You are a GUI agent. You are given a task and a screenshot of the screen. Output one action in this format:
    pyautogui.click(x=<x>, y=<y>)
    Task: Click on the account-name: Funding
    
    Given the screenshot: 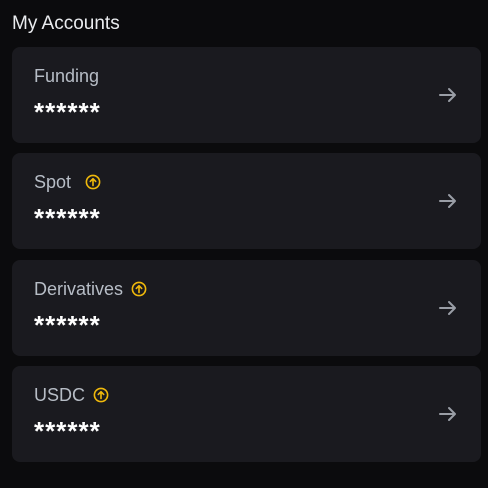 What is the action you would take?
    pyautogui.click(x=67, y=76)
    